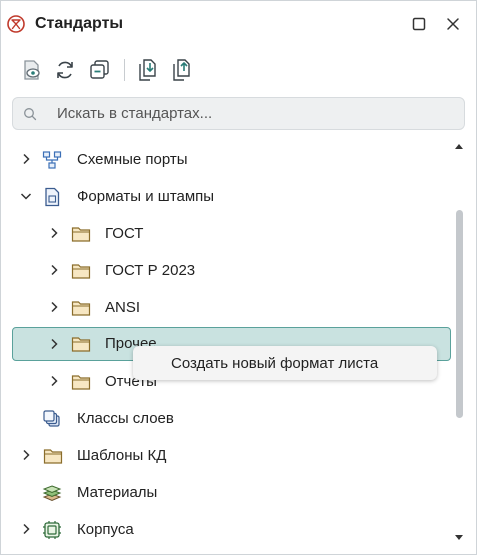 Image resolution: width=477 pixels, height=555 pixels. I want to click on tree-item-layer-classes: Классы слоев, so click(231, 418).